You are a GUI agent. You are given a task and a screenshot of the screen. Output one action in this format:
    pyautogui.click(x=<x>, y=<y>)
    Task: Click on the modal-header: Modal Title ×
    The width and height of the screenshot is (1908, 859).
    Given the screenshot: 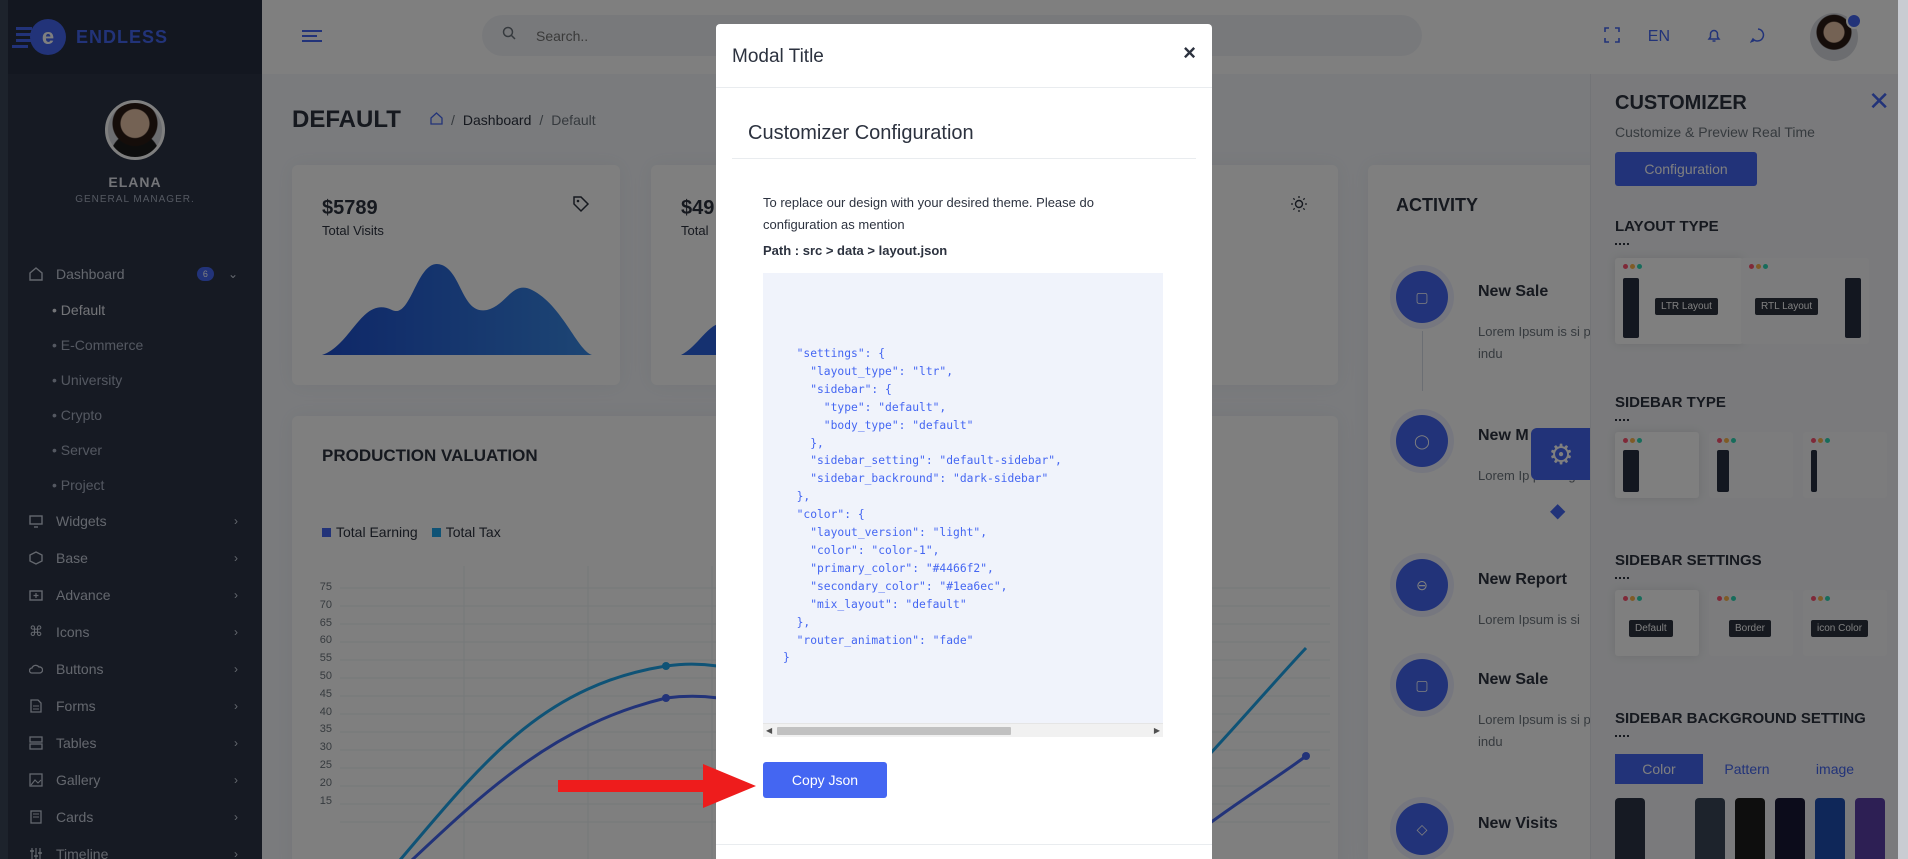 What is the action you would take?
    pyautogui.click(x=964, y=56)
    